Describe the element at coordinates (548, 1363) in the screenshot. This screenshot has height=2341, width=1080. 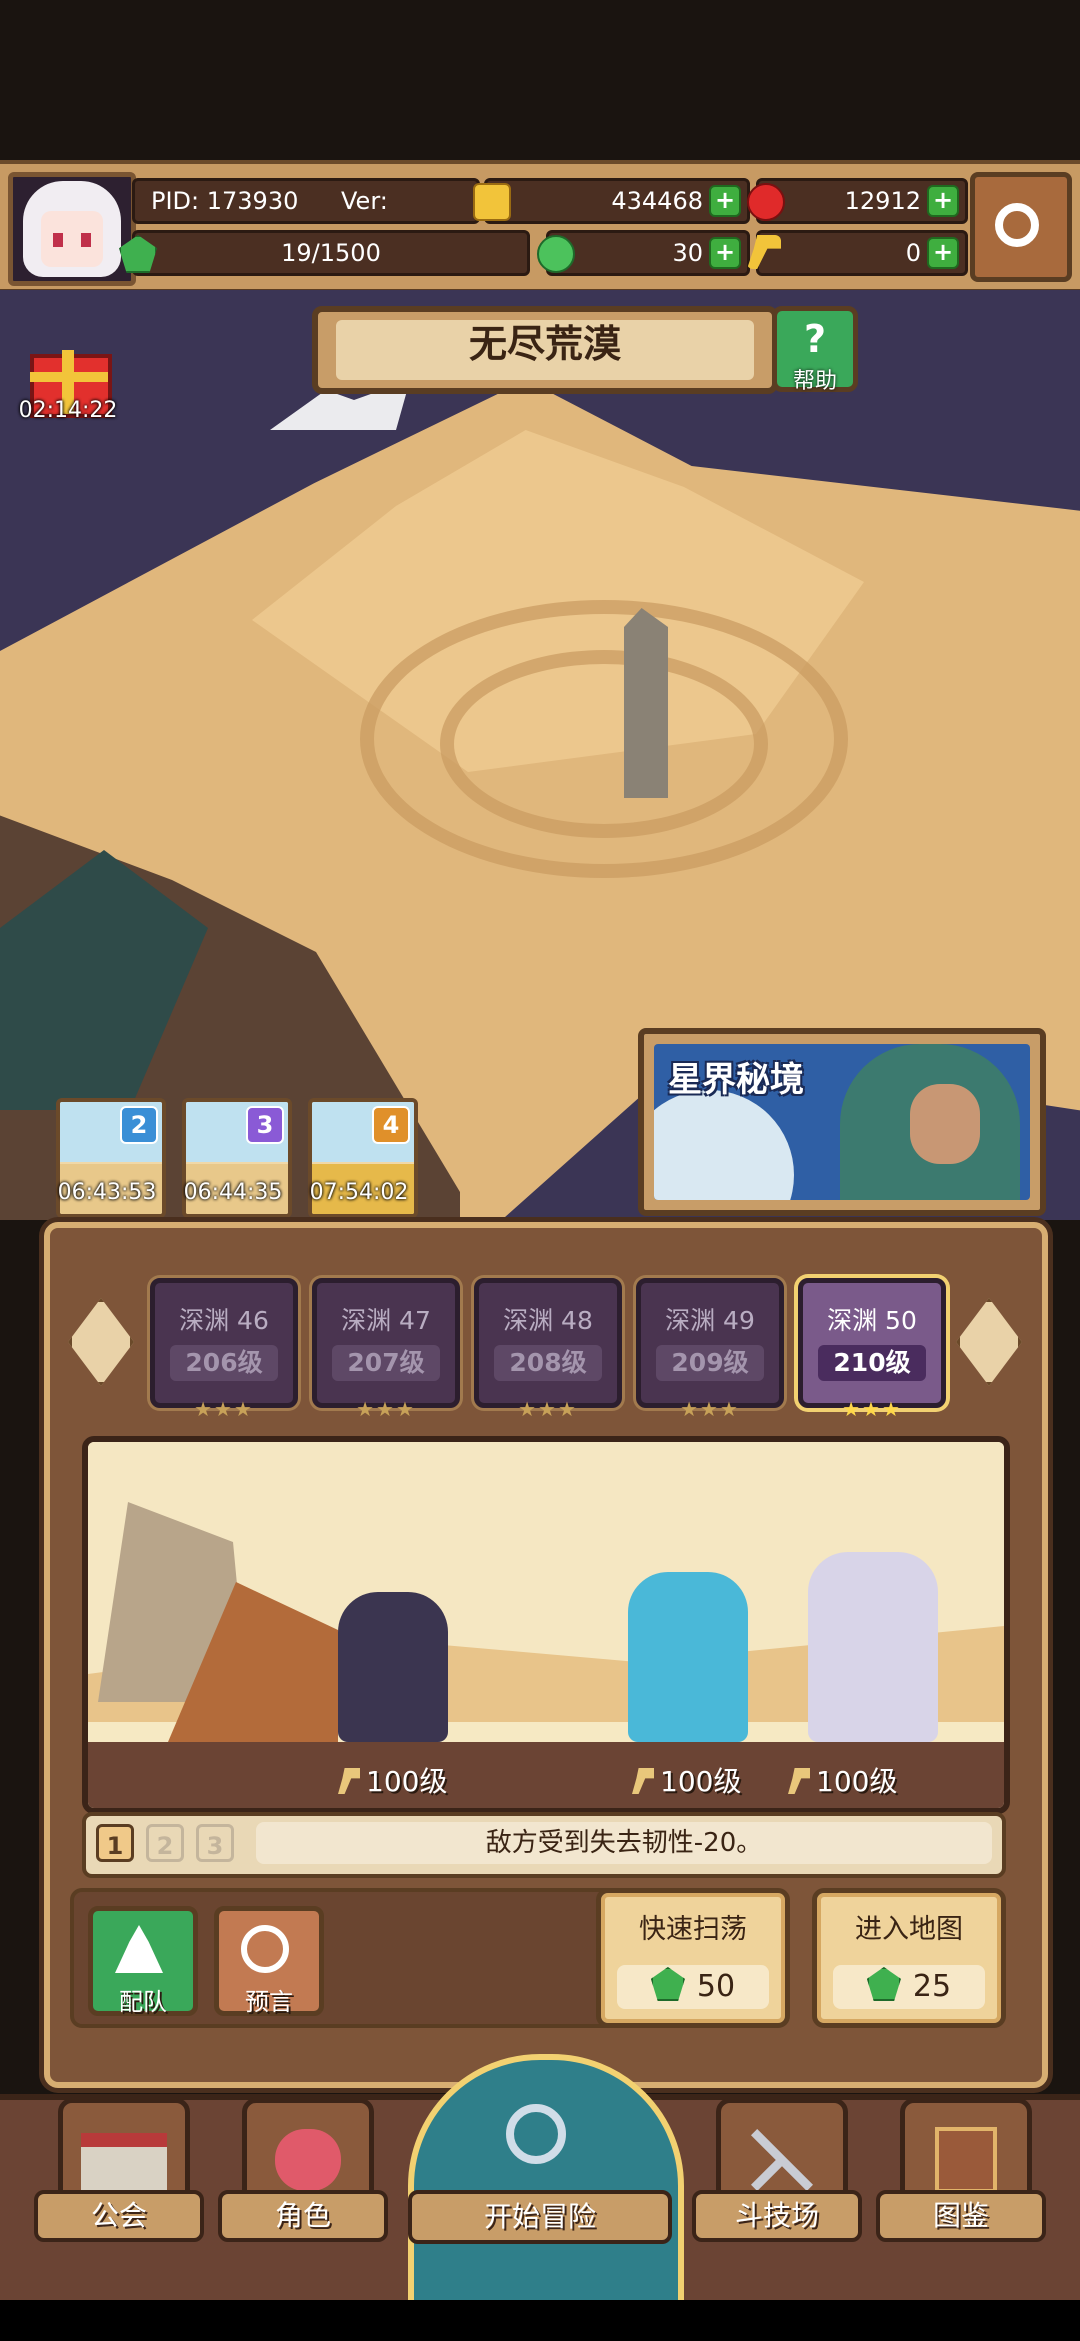
I see `stage-level: 208级` at that location.